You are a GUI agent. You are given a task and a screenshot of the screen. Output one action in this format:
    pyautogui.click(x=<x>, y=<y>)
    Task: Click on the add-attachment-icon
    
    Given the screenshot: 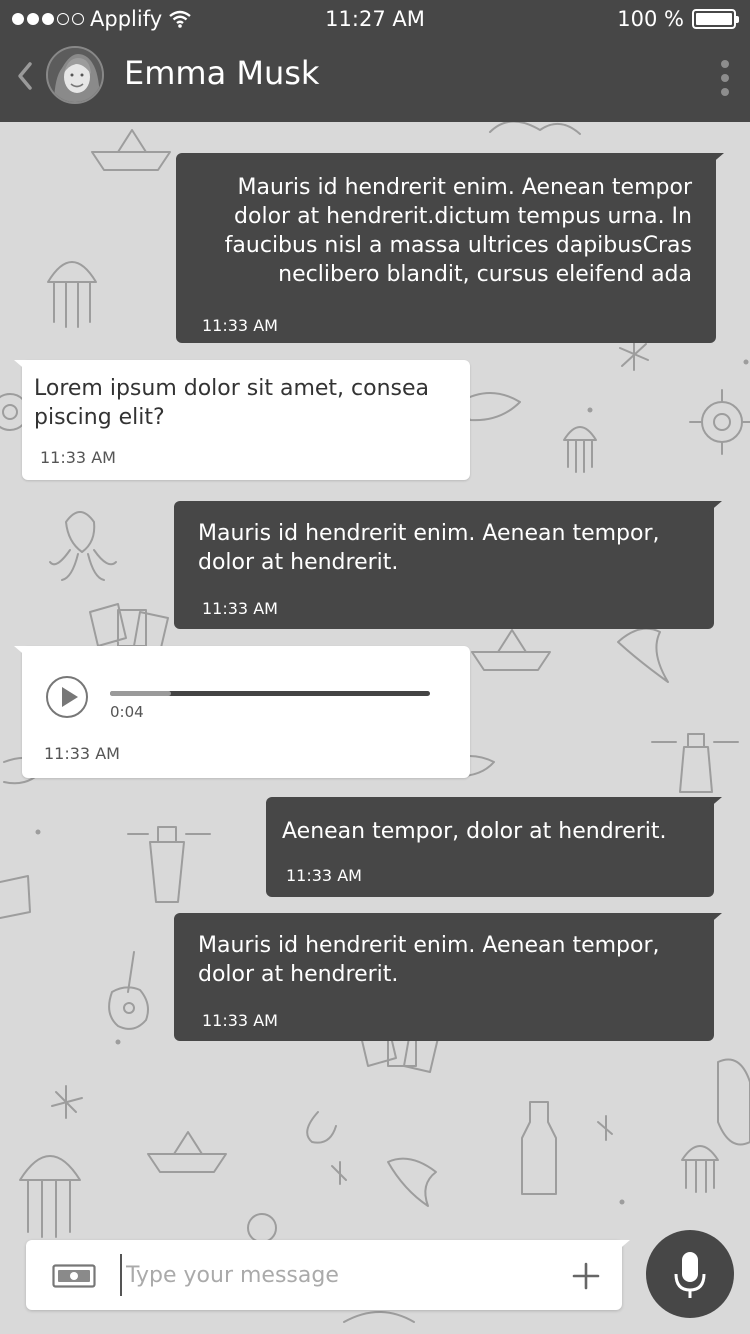 What is the action you would take?
    pyautogui.click(x=586, y=1276)
    